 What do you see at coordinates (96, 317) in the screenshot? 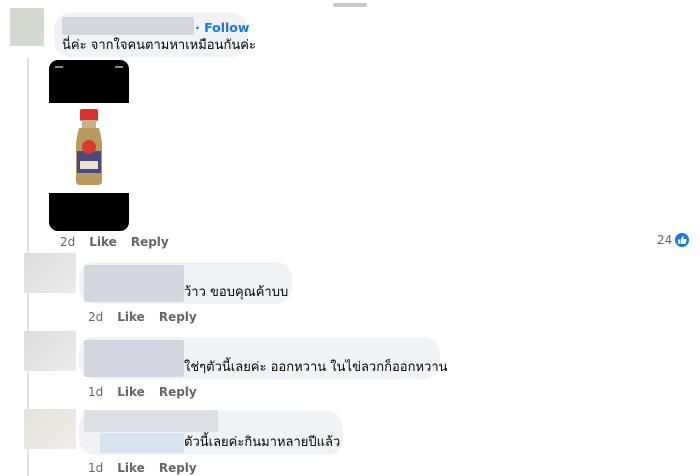
I see `reply-time: 2d` at bounding box center [96, 317].